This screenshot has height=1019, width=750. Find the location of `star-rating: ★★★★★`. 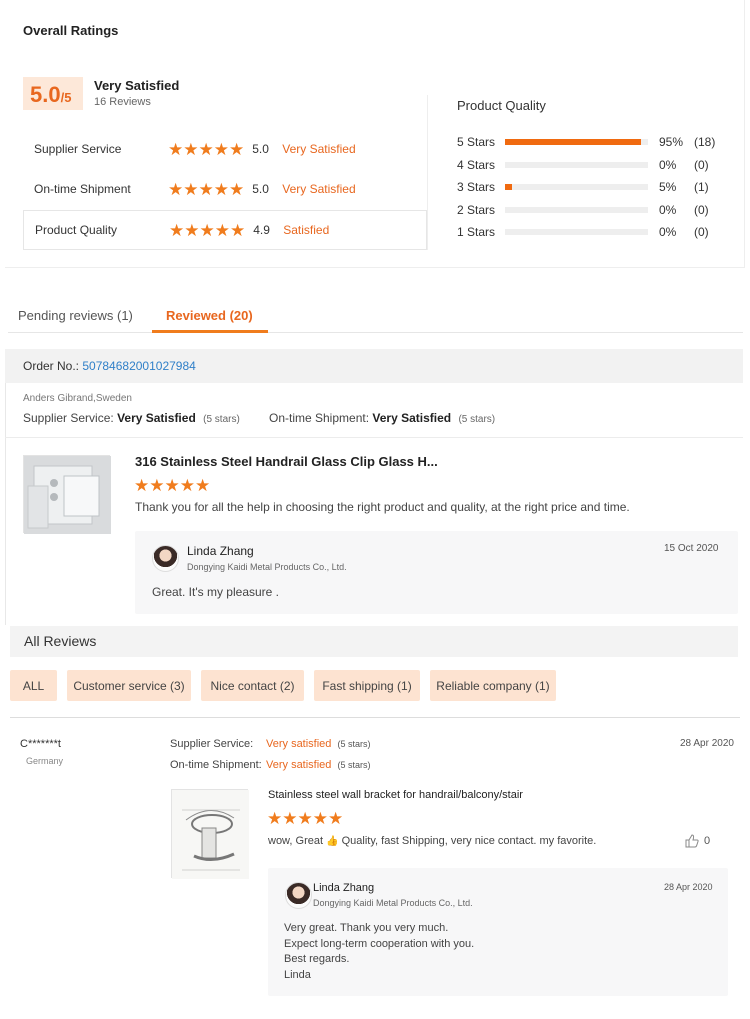

star-rating: ★★★★★ is located at coordinates (206, 189).